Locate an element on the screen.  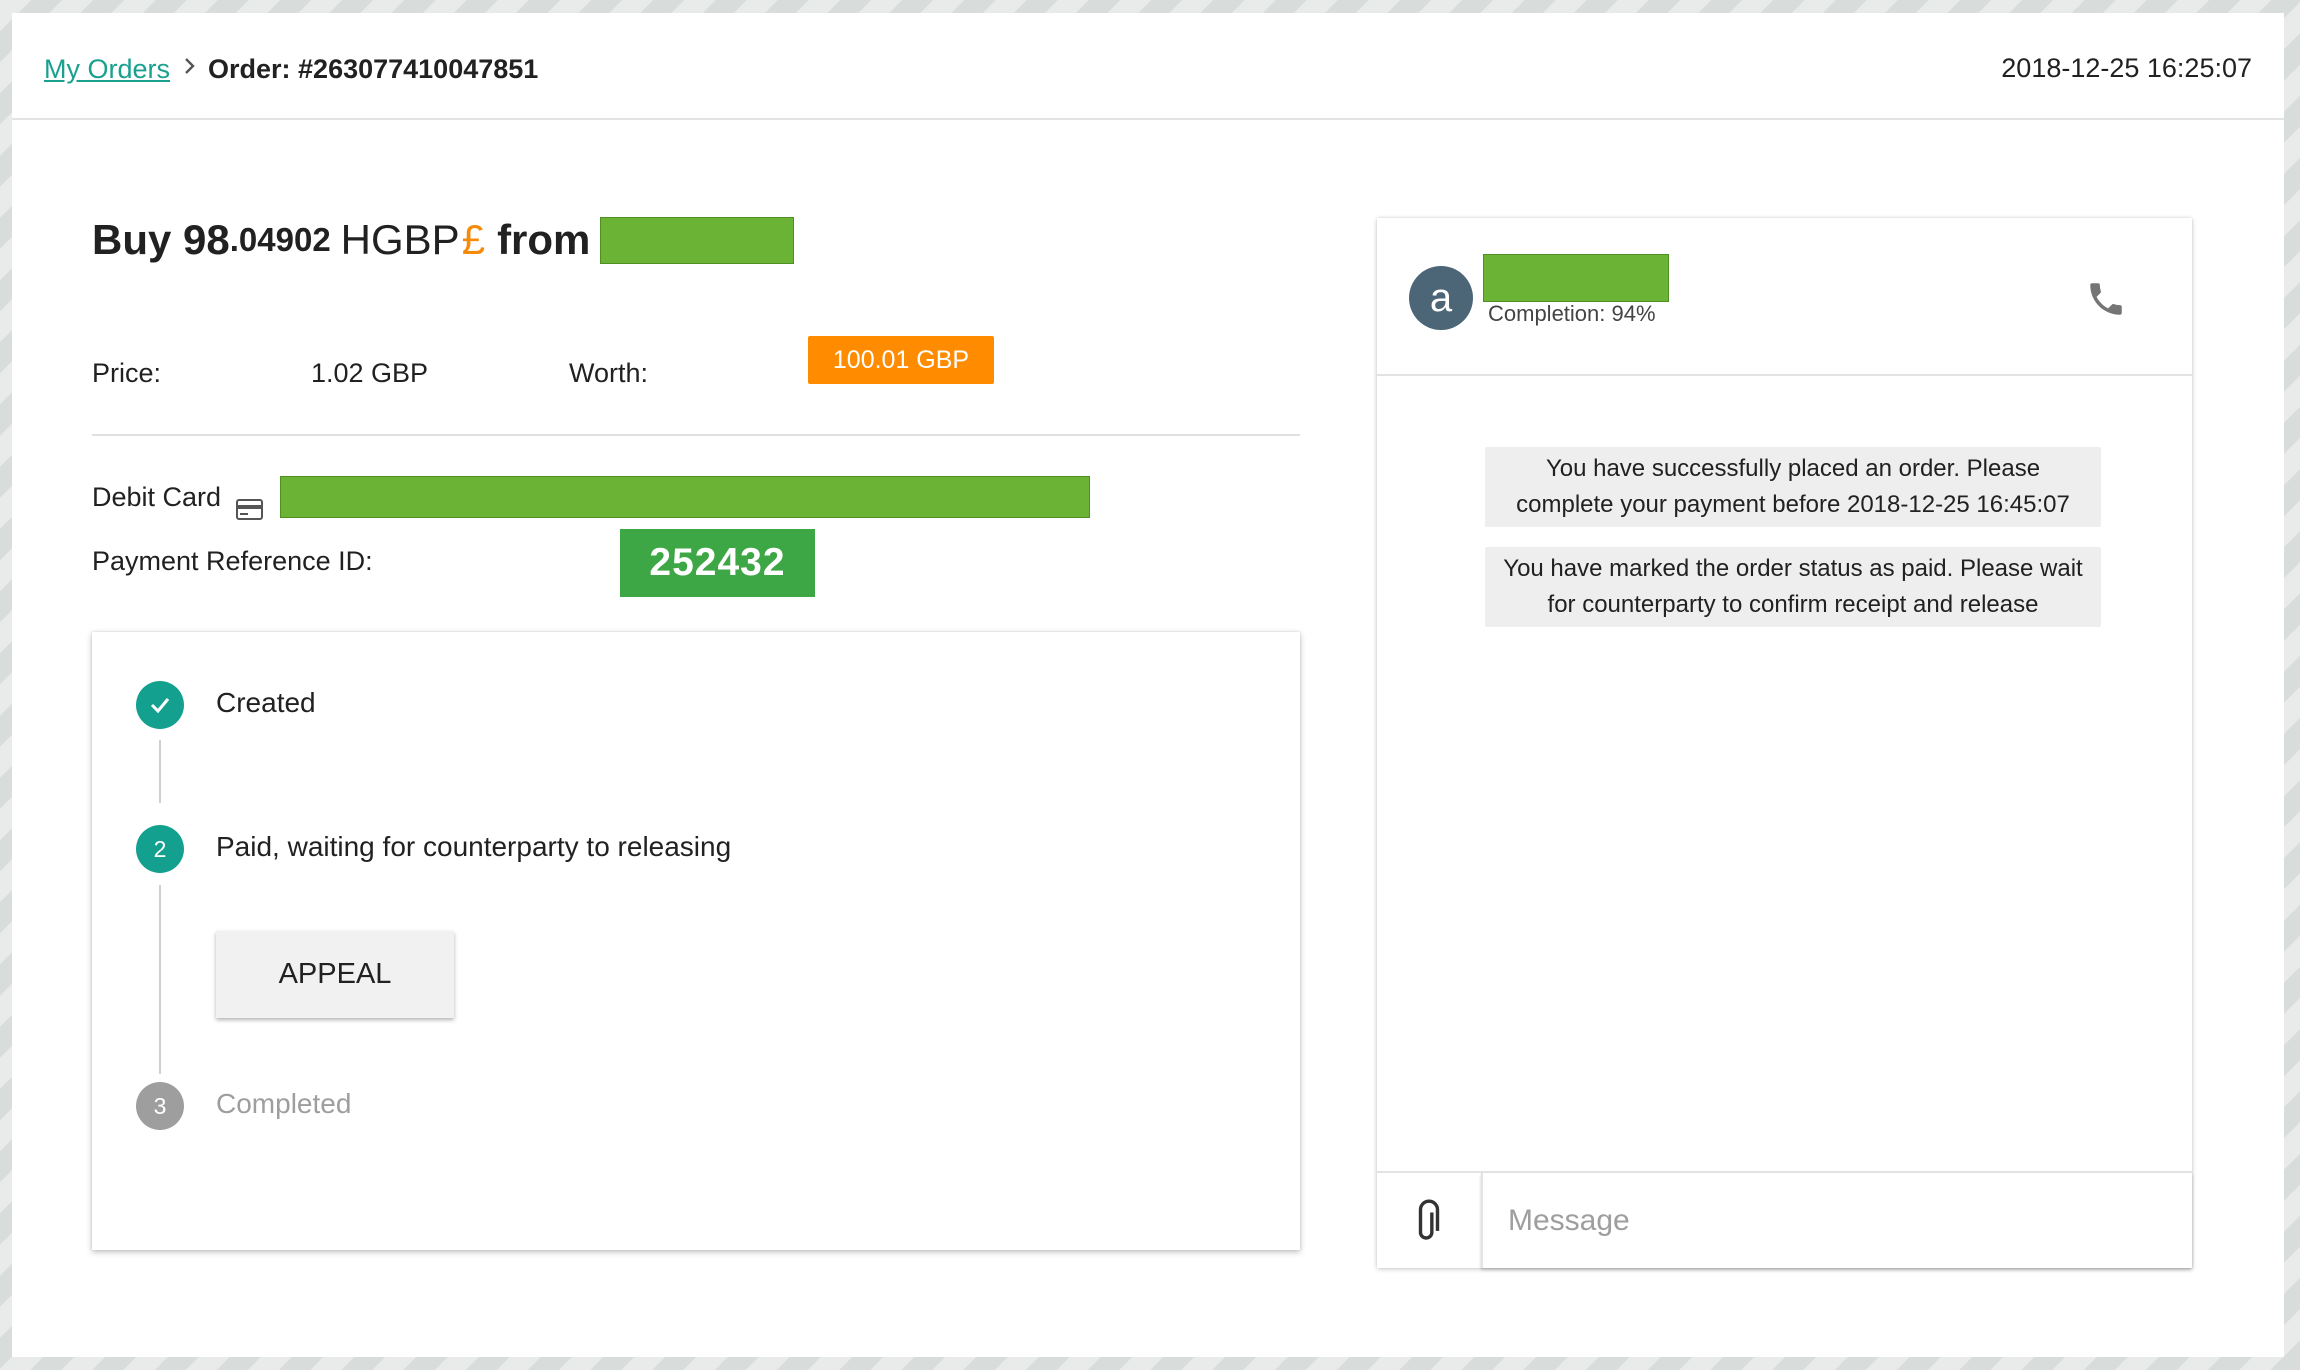
appeal-button: APPEAL is located at coordinates (335, 974).